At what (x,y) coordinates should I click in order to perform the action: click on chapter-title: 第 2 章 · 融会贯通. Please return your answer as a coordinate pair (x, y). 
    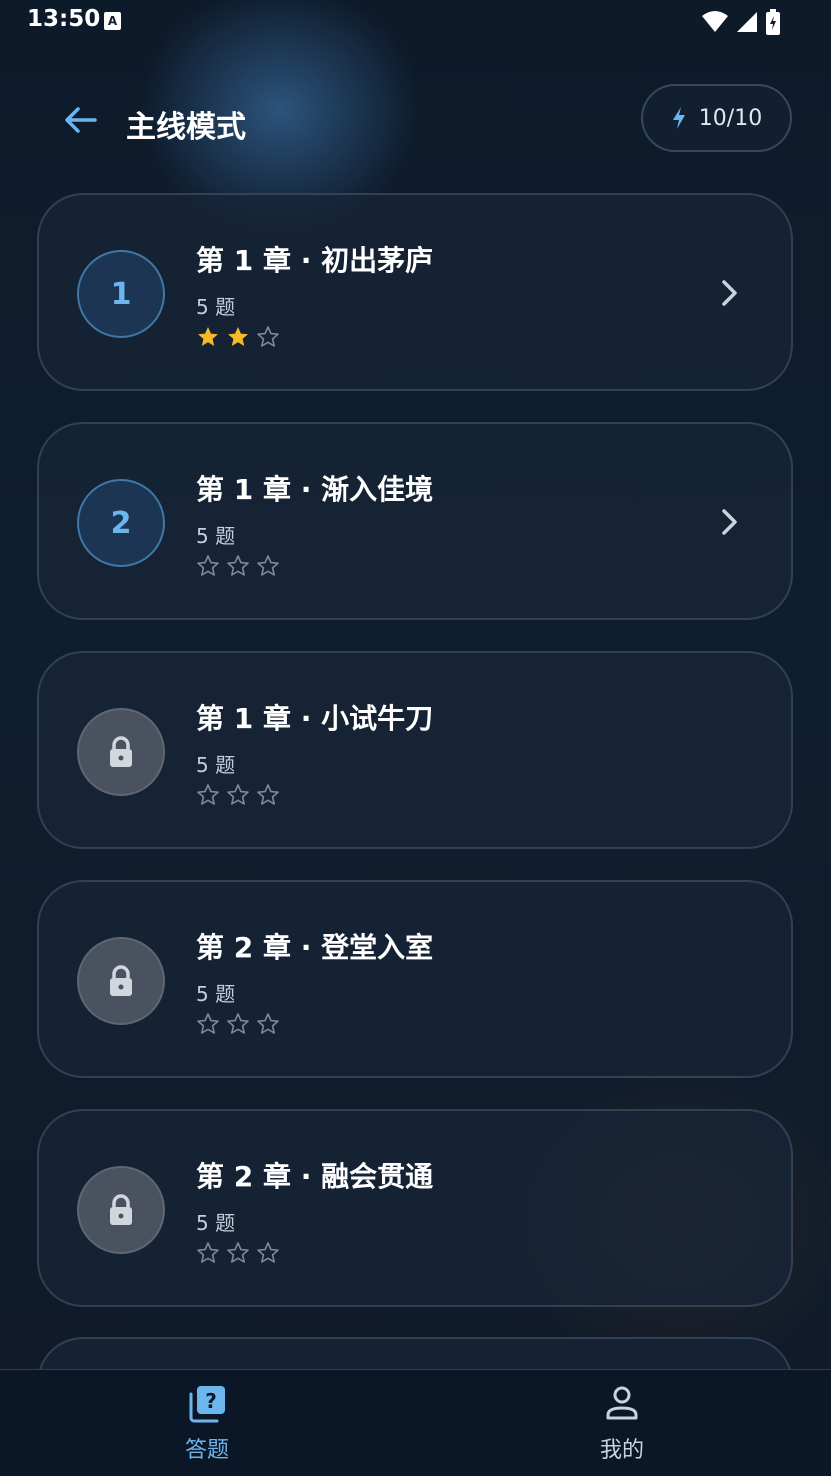
    Looking at the image, I should click on (315, 1176).